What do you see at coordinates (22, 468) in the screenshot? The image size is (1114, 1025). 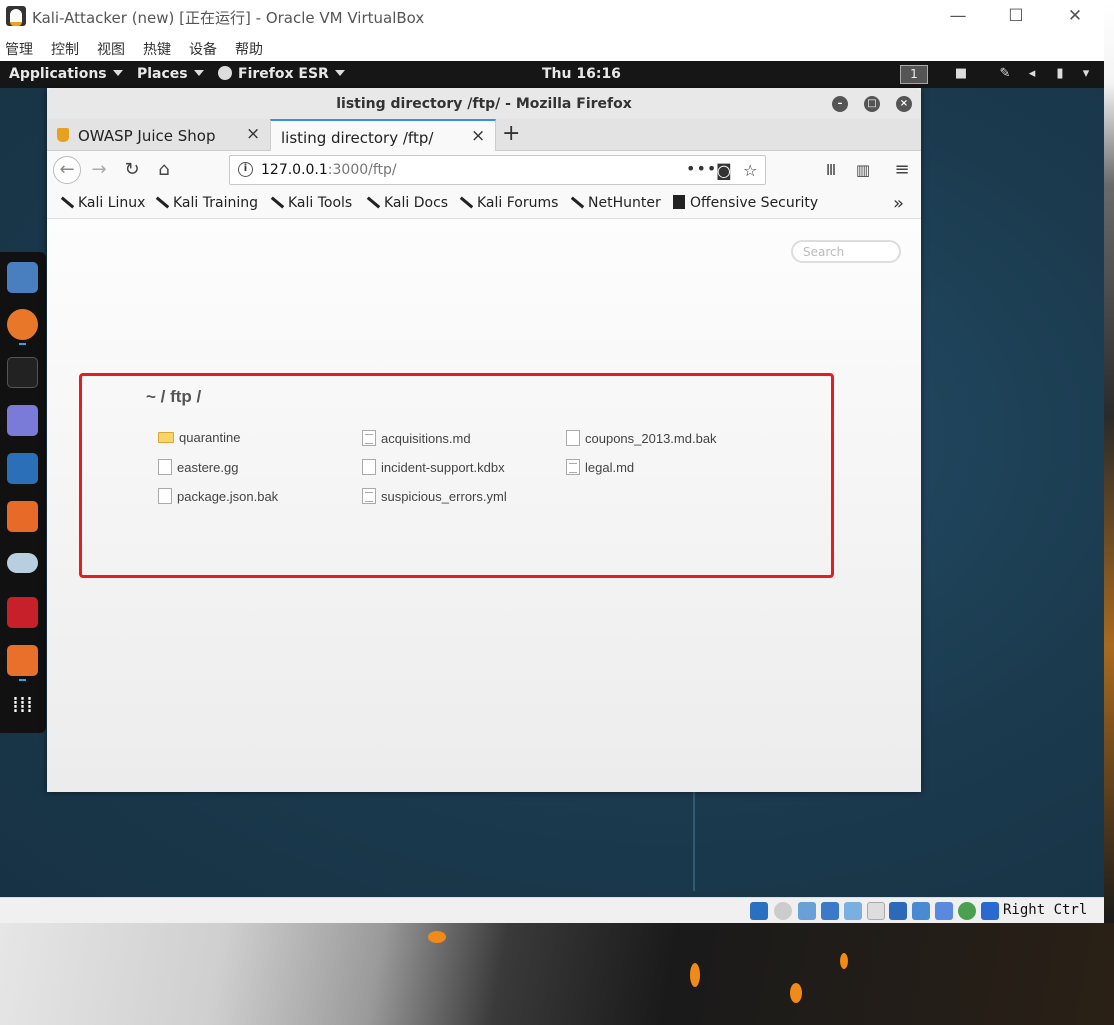 I see `metasploit-icon` at bounding box center [22, 468].